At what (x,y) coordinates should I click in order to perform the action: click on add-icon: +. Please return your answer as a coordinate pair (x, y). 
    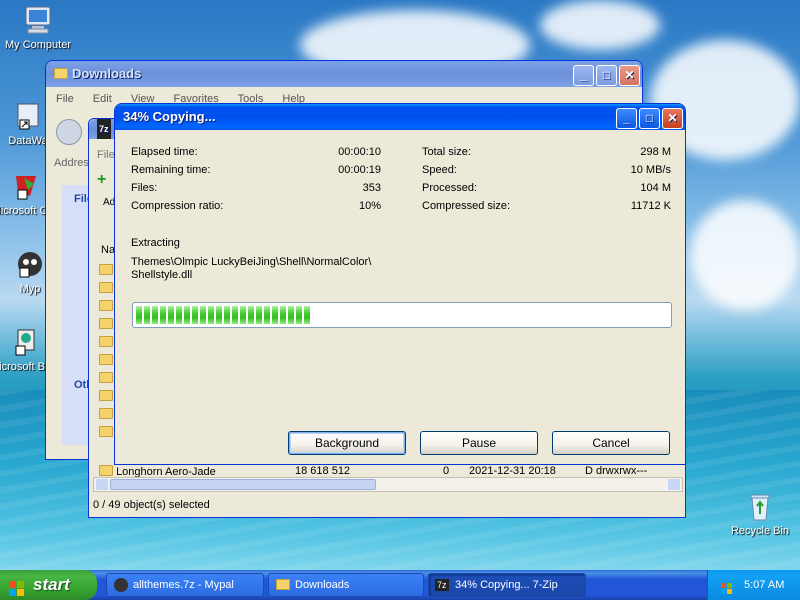
    Looking at the image, I should click on (102, 179).